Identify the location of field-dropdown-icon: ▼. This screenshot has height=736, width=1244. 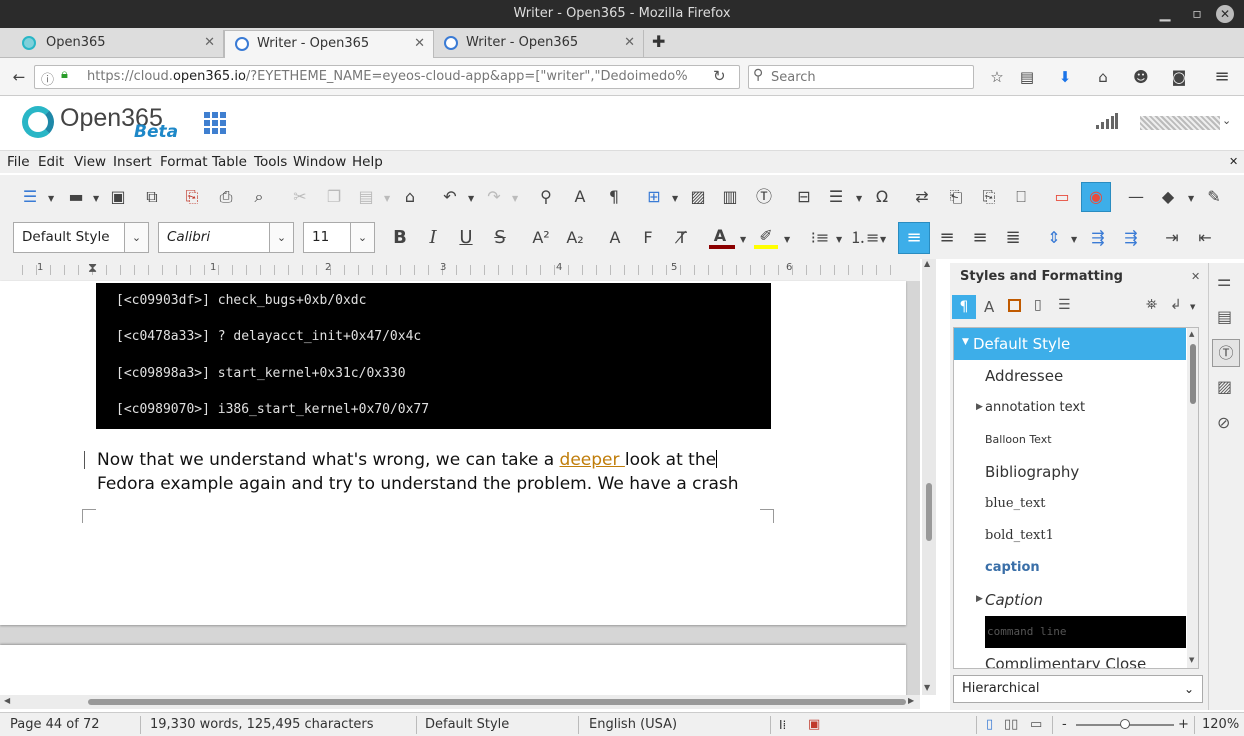
(859, 198).